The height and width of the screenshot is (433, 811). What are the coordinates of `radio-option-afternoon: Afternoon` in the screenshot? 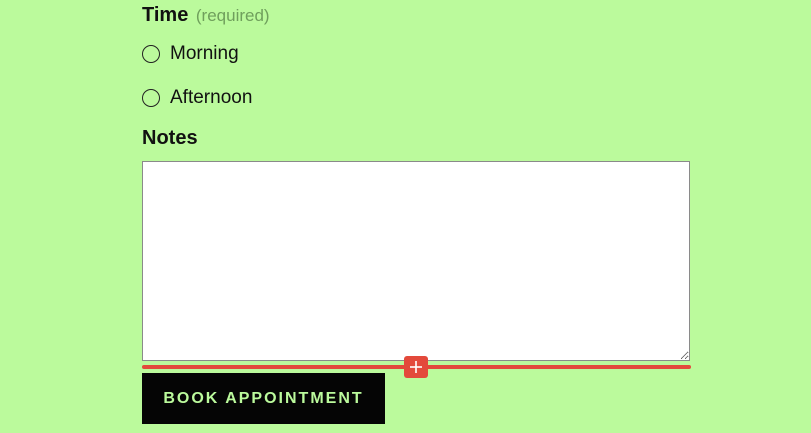 It's located at (197, 98).